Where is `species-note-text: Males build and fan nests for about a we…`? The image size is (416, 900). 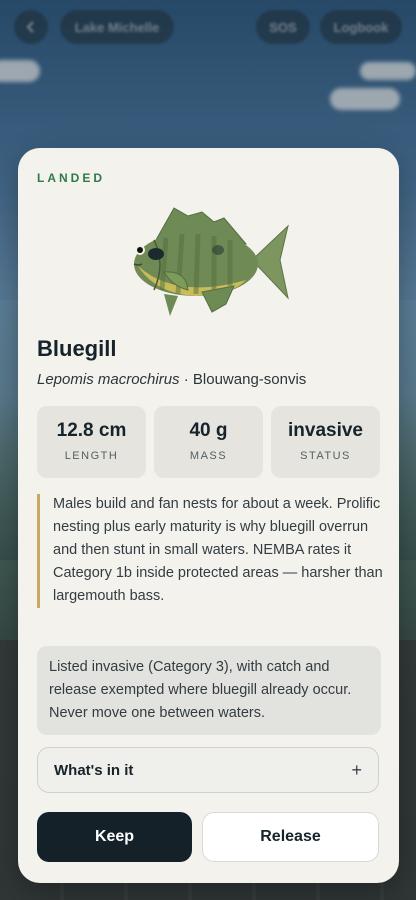
species-note-text: Males build and fan nests for about a we… is located at coordinates (218, 550).